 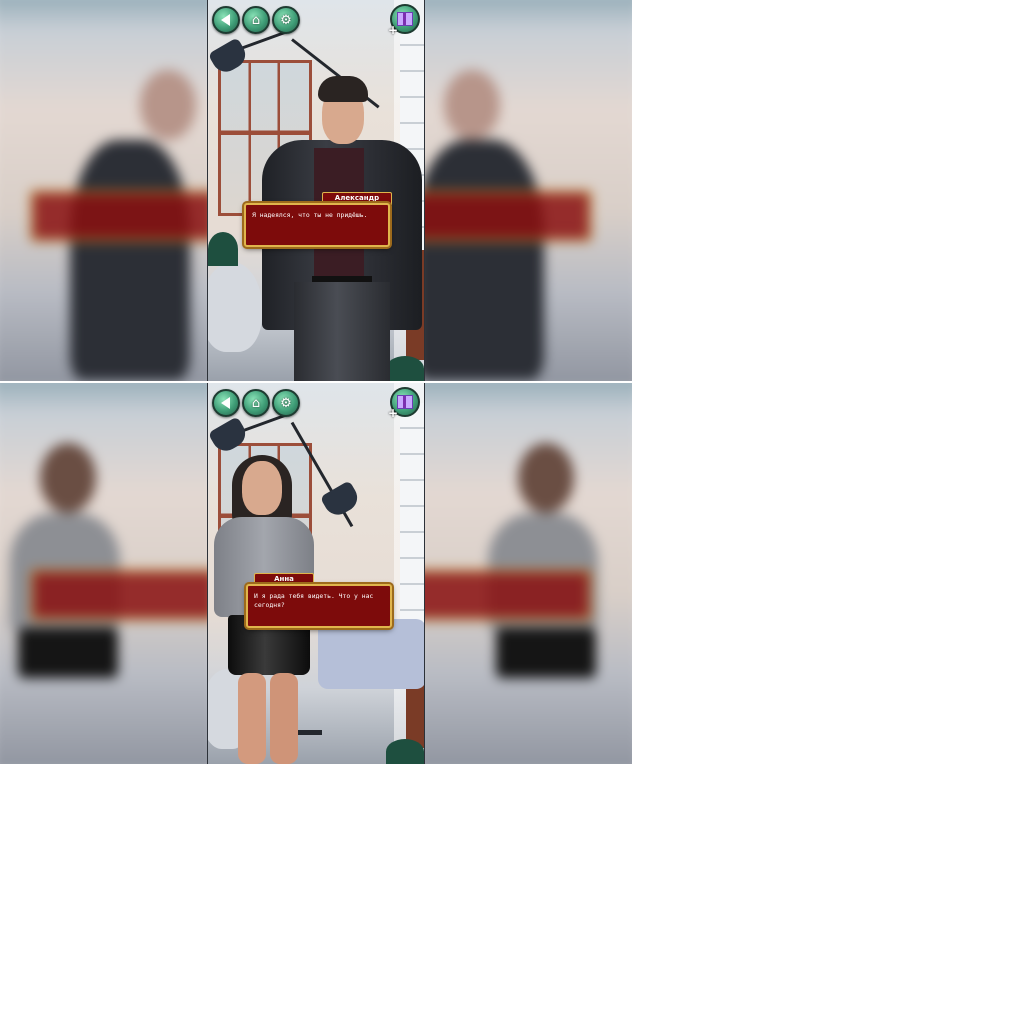 I want to click on dialogue-box: И я рада тебя видеть. Что у нас сегодня?, so click(x=319, y=606).